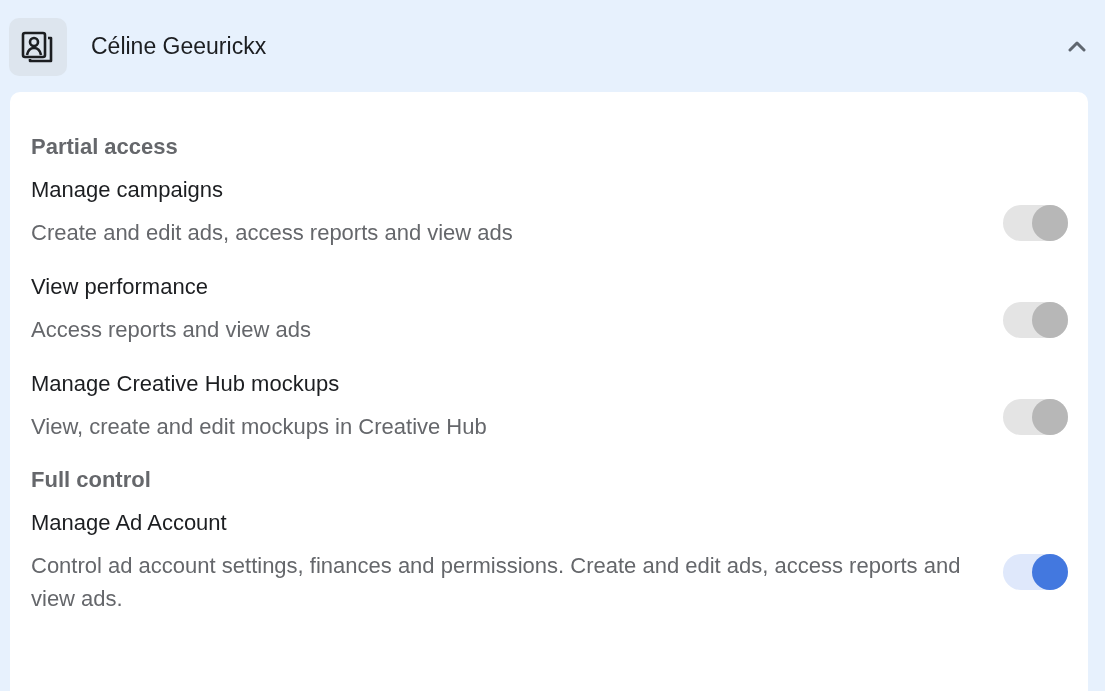  What do you see at coordinates (105, 147) in the screenshot?
I see `section-heading: Partial access` at bounding box center [105, 147].